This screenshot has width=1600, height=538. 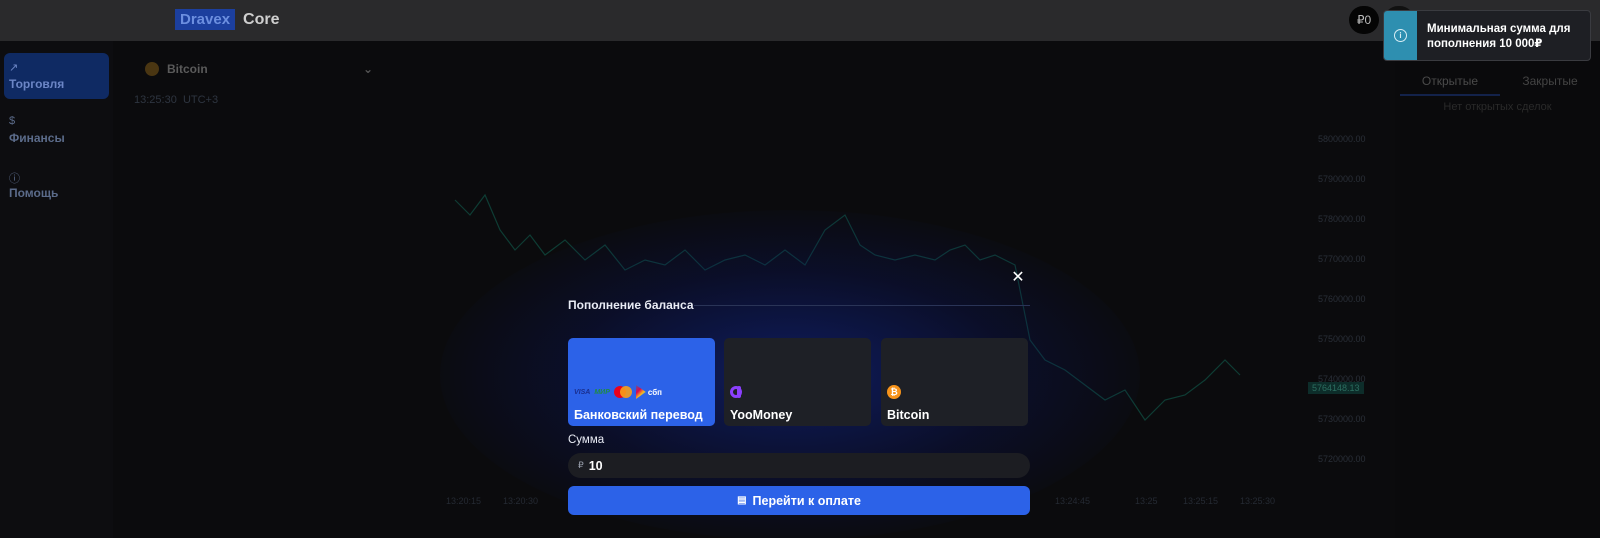 I want to click on balance-chip: ₽0, so click(x=1364, y=20).